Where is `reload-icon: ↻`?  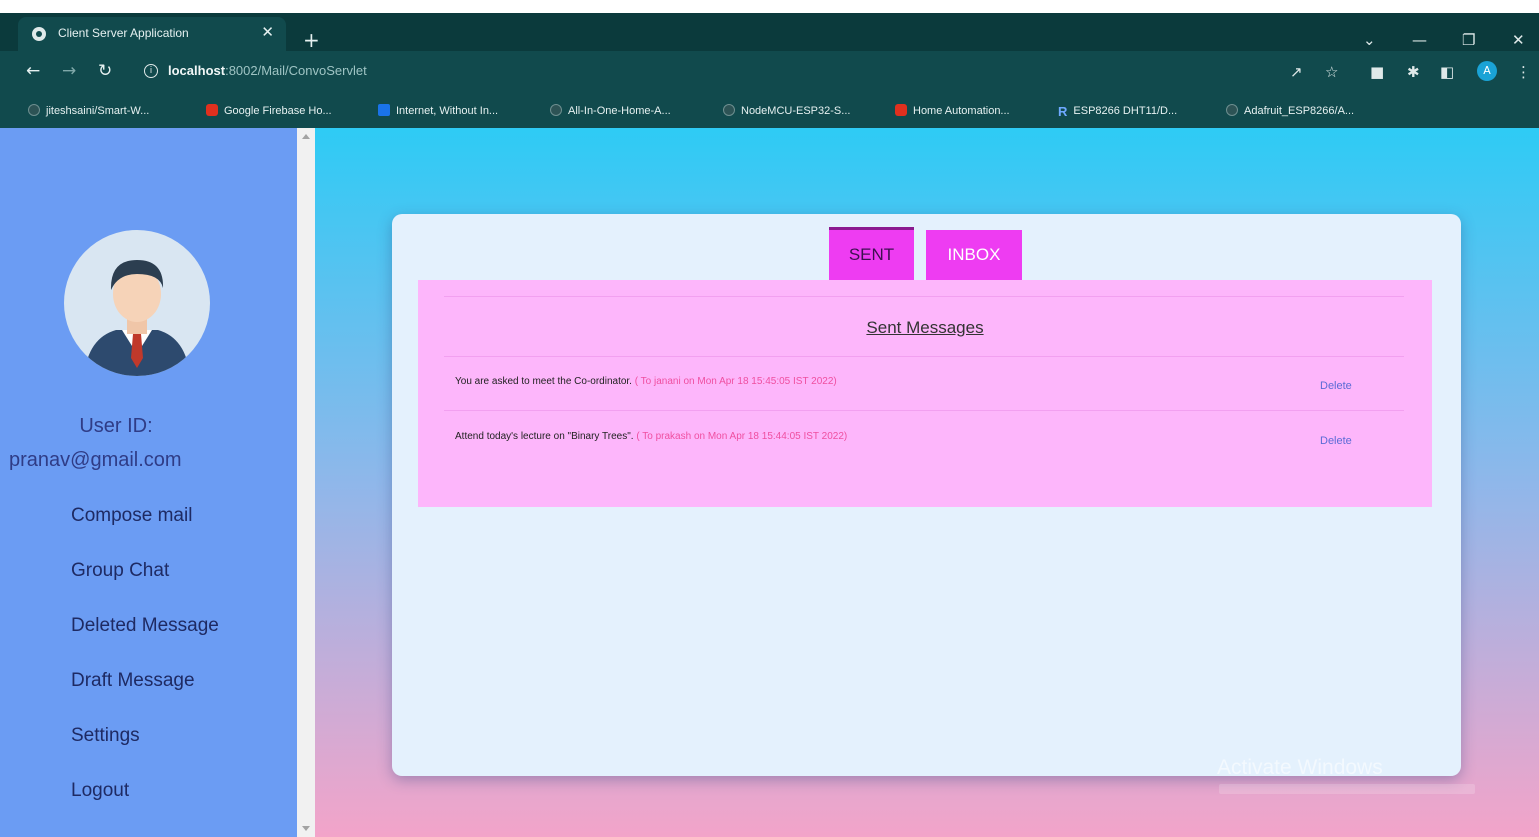
reload-icon: ↻ is located at coordinates (105, 71).